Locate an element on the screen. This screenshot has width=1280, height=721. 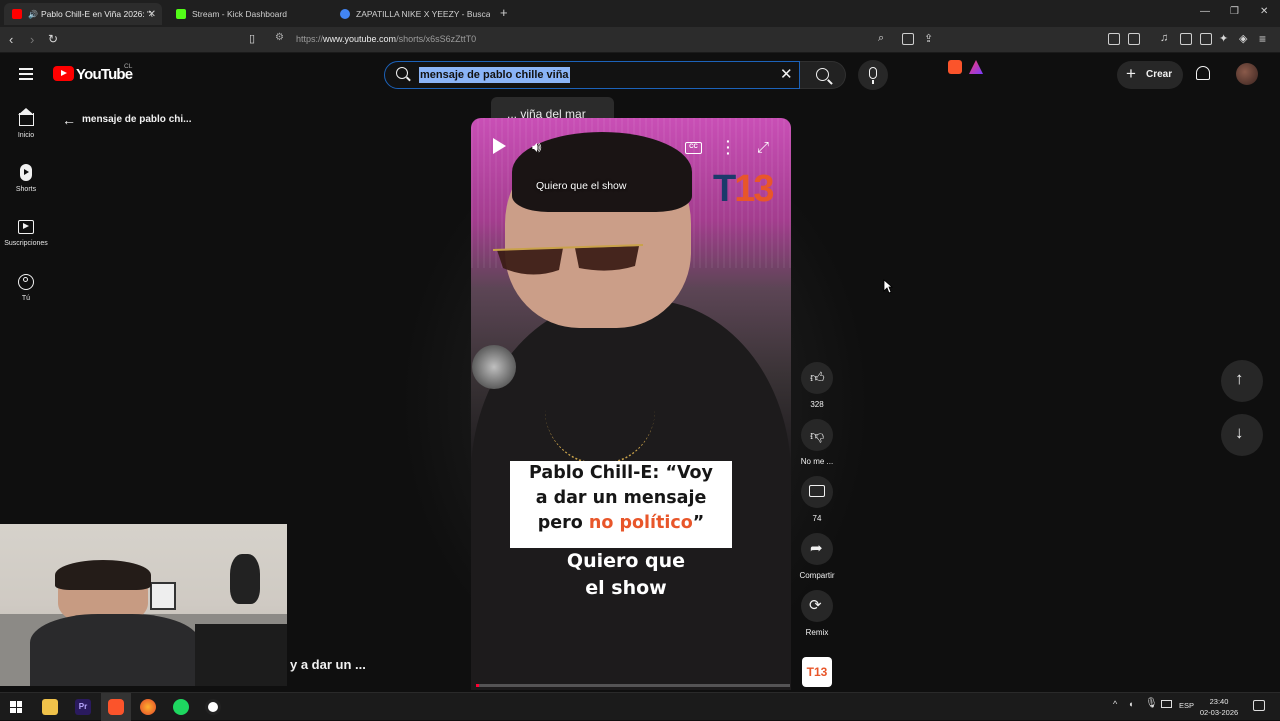
speaker-icon: 🔊 is located at coordinates (33, 14).